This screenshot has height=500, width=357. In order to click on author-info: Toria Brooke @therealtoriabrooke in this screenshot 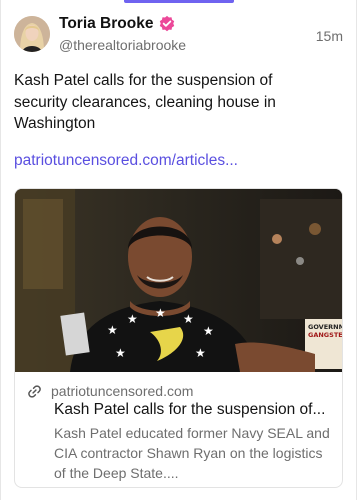, I will do `click(122, 34)`.